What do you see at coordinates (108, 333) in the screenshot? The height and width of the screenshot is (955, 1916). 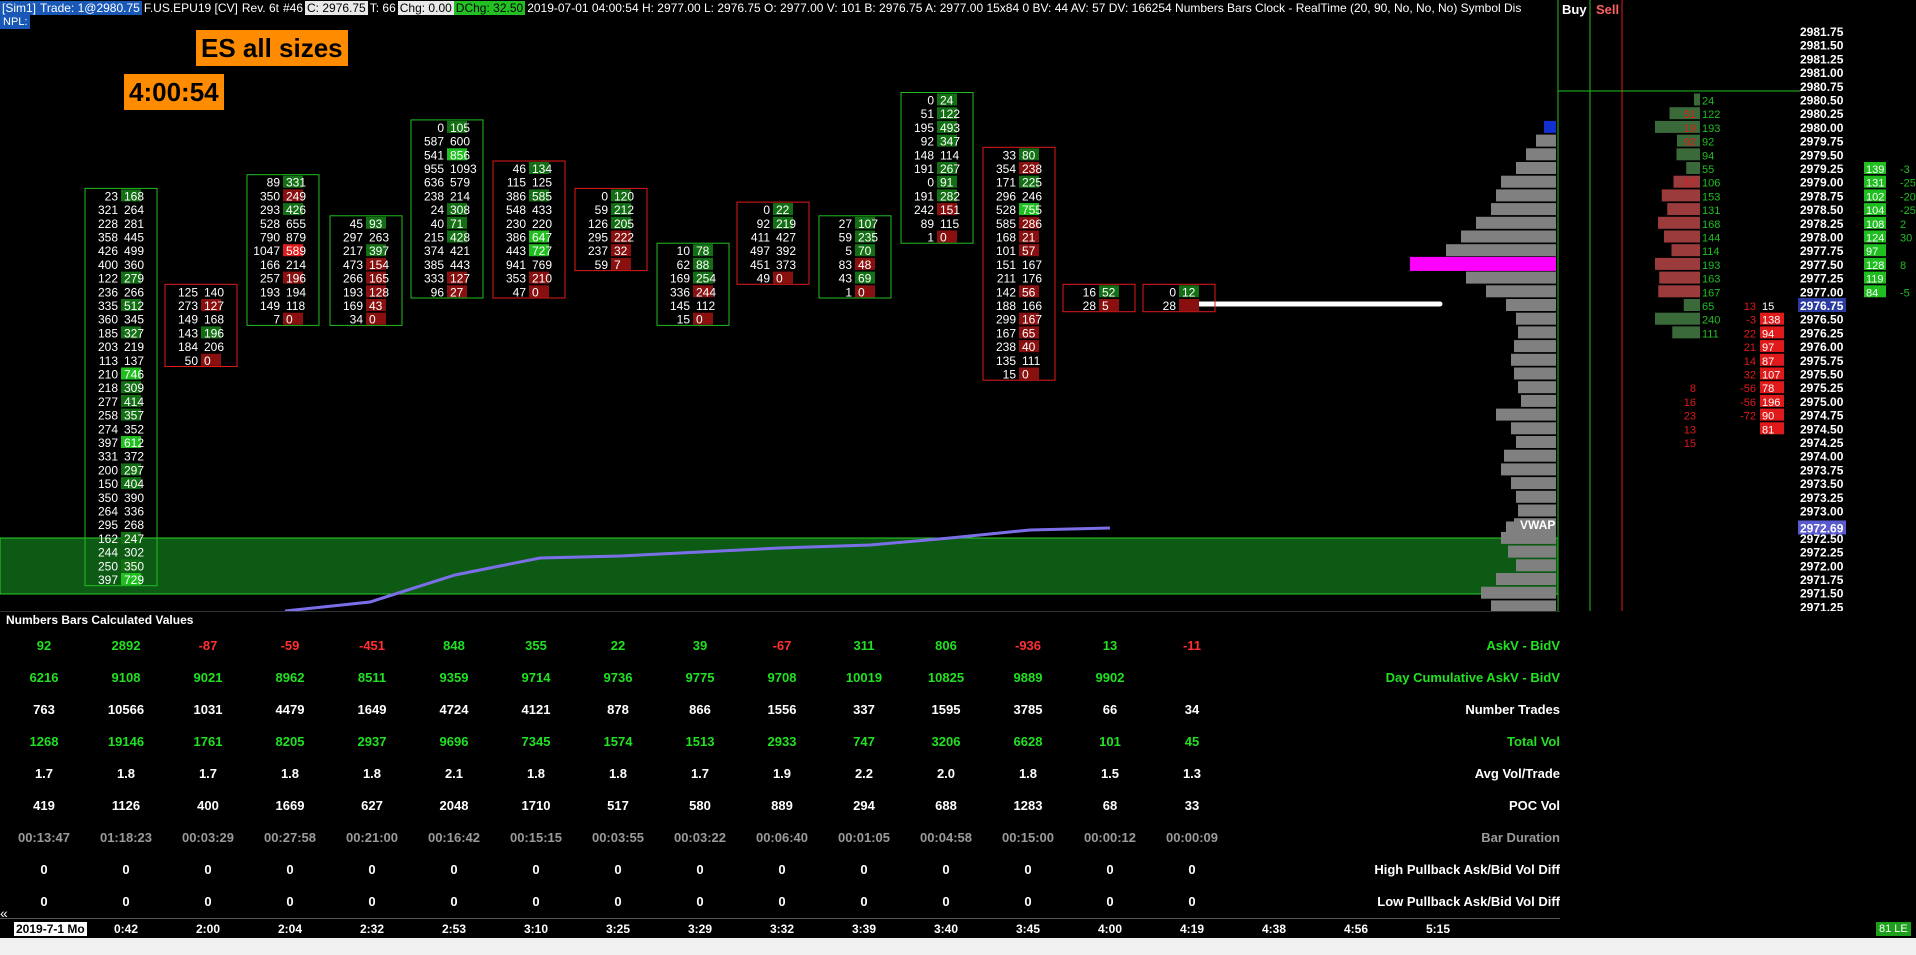 I see `bid-volume: 185` at bounding box center [108, 333].